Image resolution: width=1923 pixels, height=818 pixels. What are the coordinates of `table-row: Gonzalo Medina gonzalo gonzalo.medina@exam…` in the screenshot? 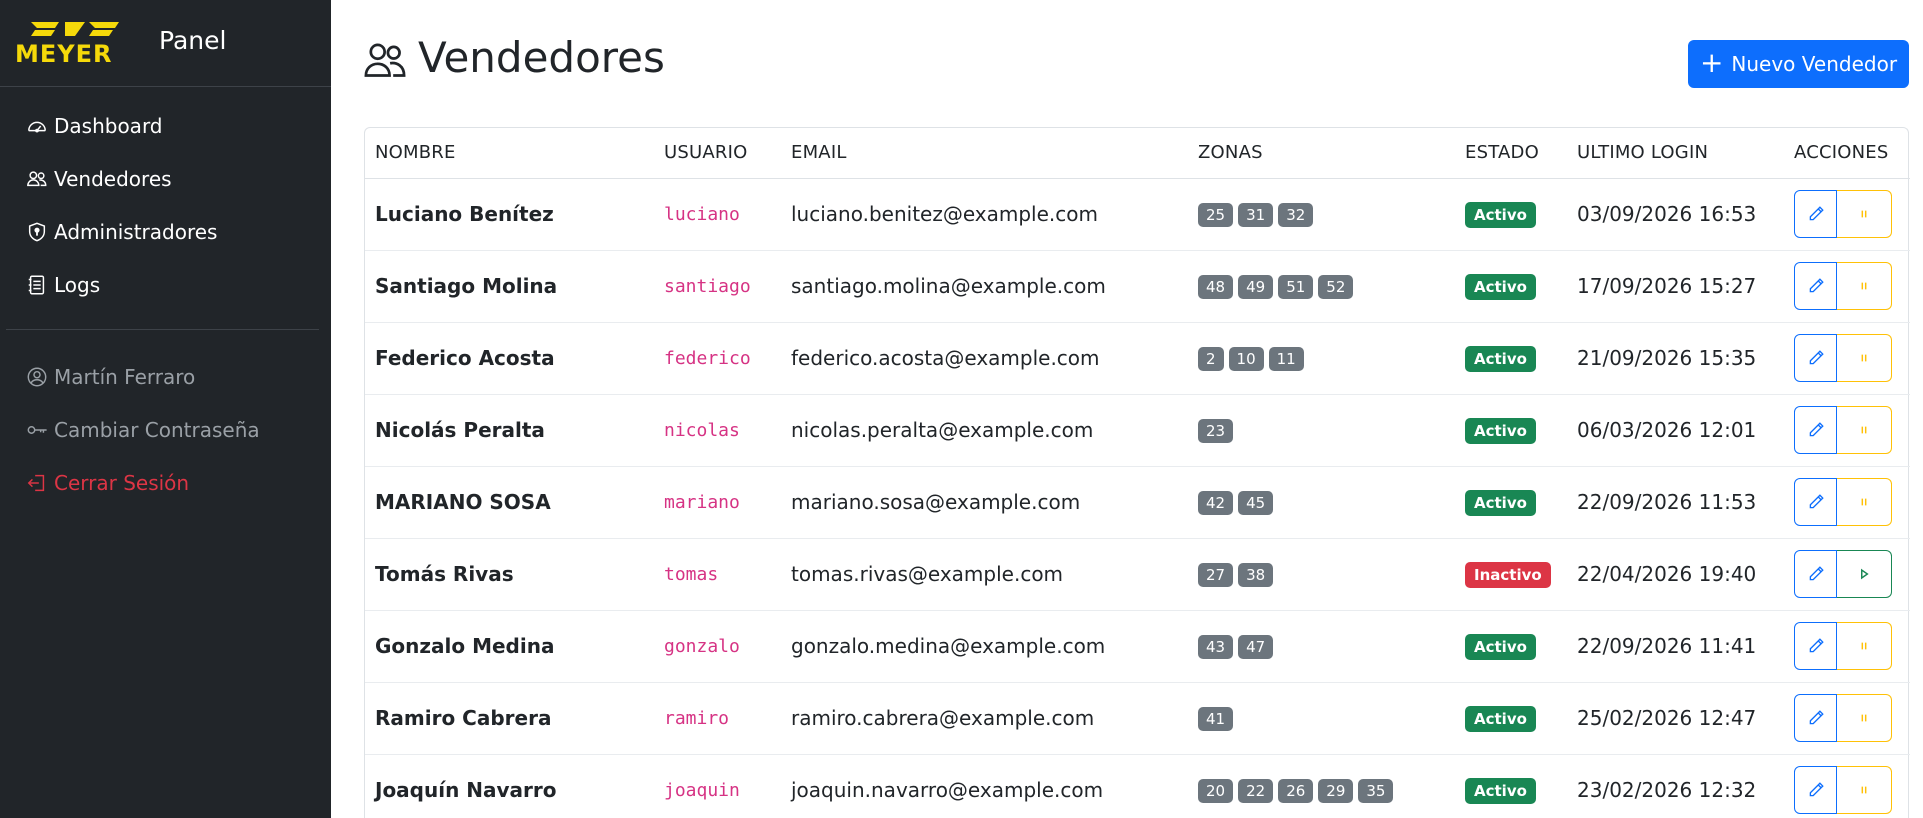 It's located at (1137, 646).